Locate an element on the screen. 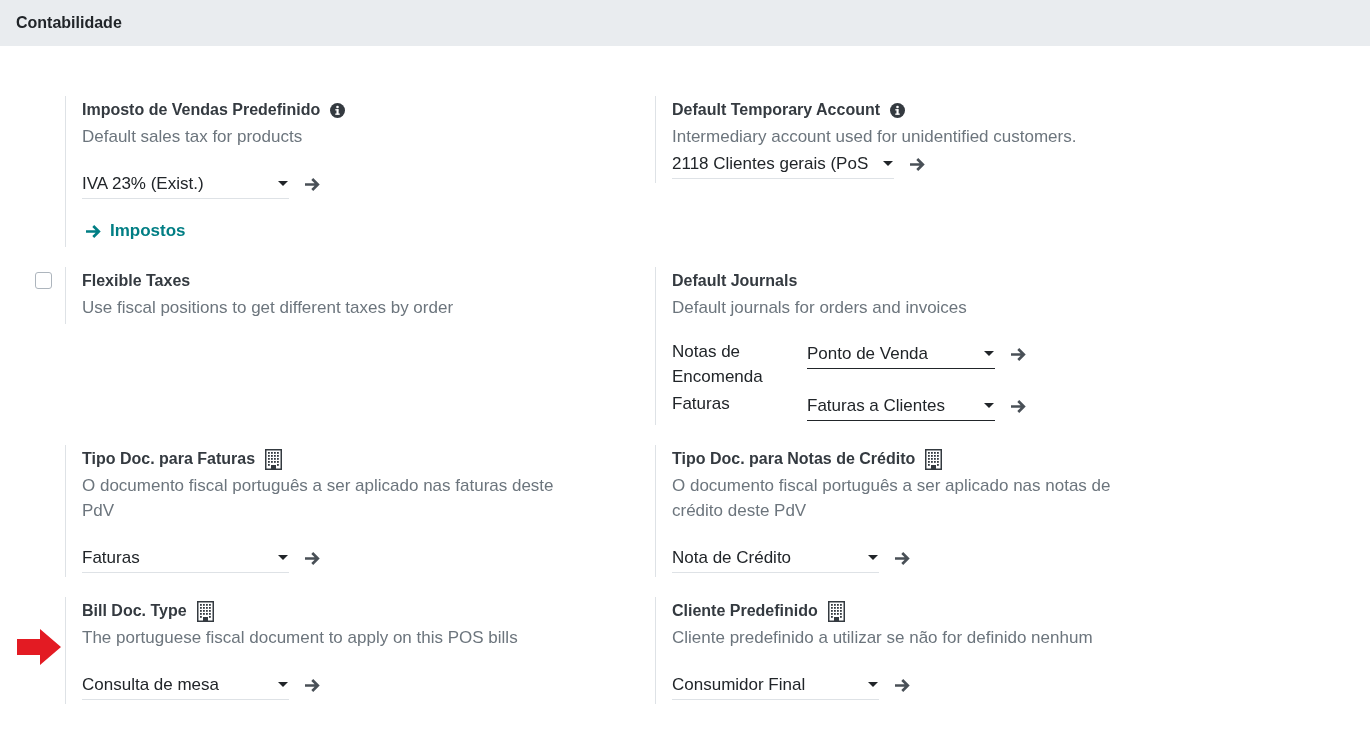 The width and height of the screenshot is (1370, 729). setting-title: Flexible Taxes is located at coordinates (136, 281).